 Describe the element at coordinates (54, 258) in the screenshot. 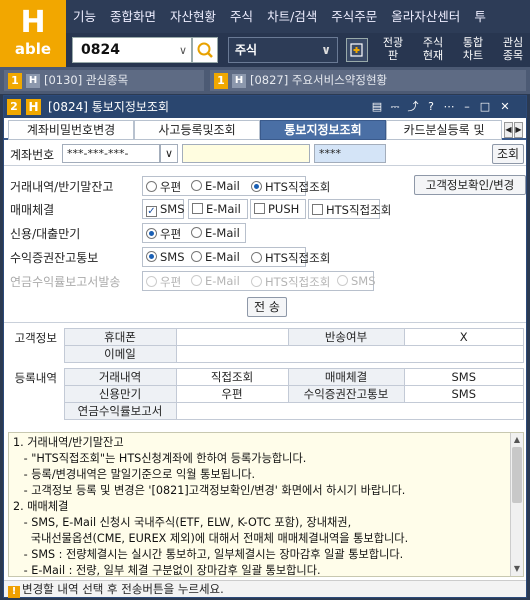

I see `option-label: 수익증권잔고통보` at that location.